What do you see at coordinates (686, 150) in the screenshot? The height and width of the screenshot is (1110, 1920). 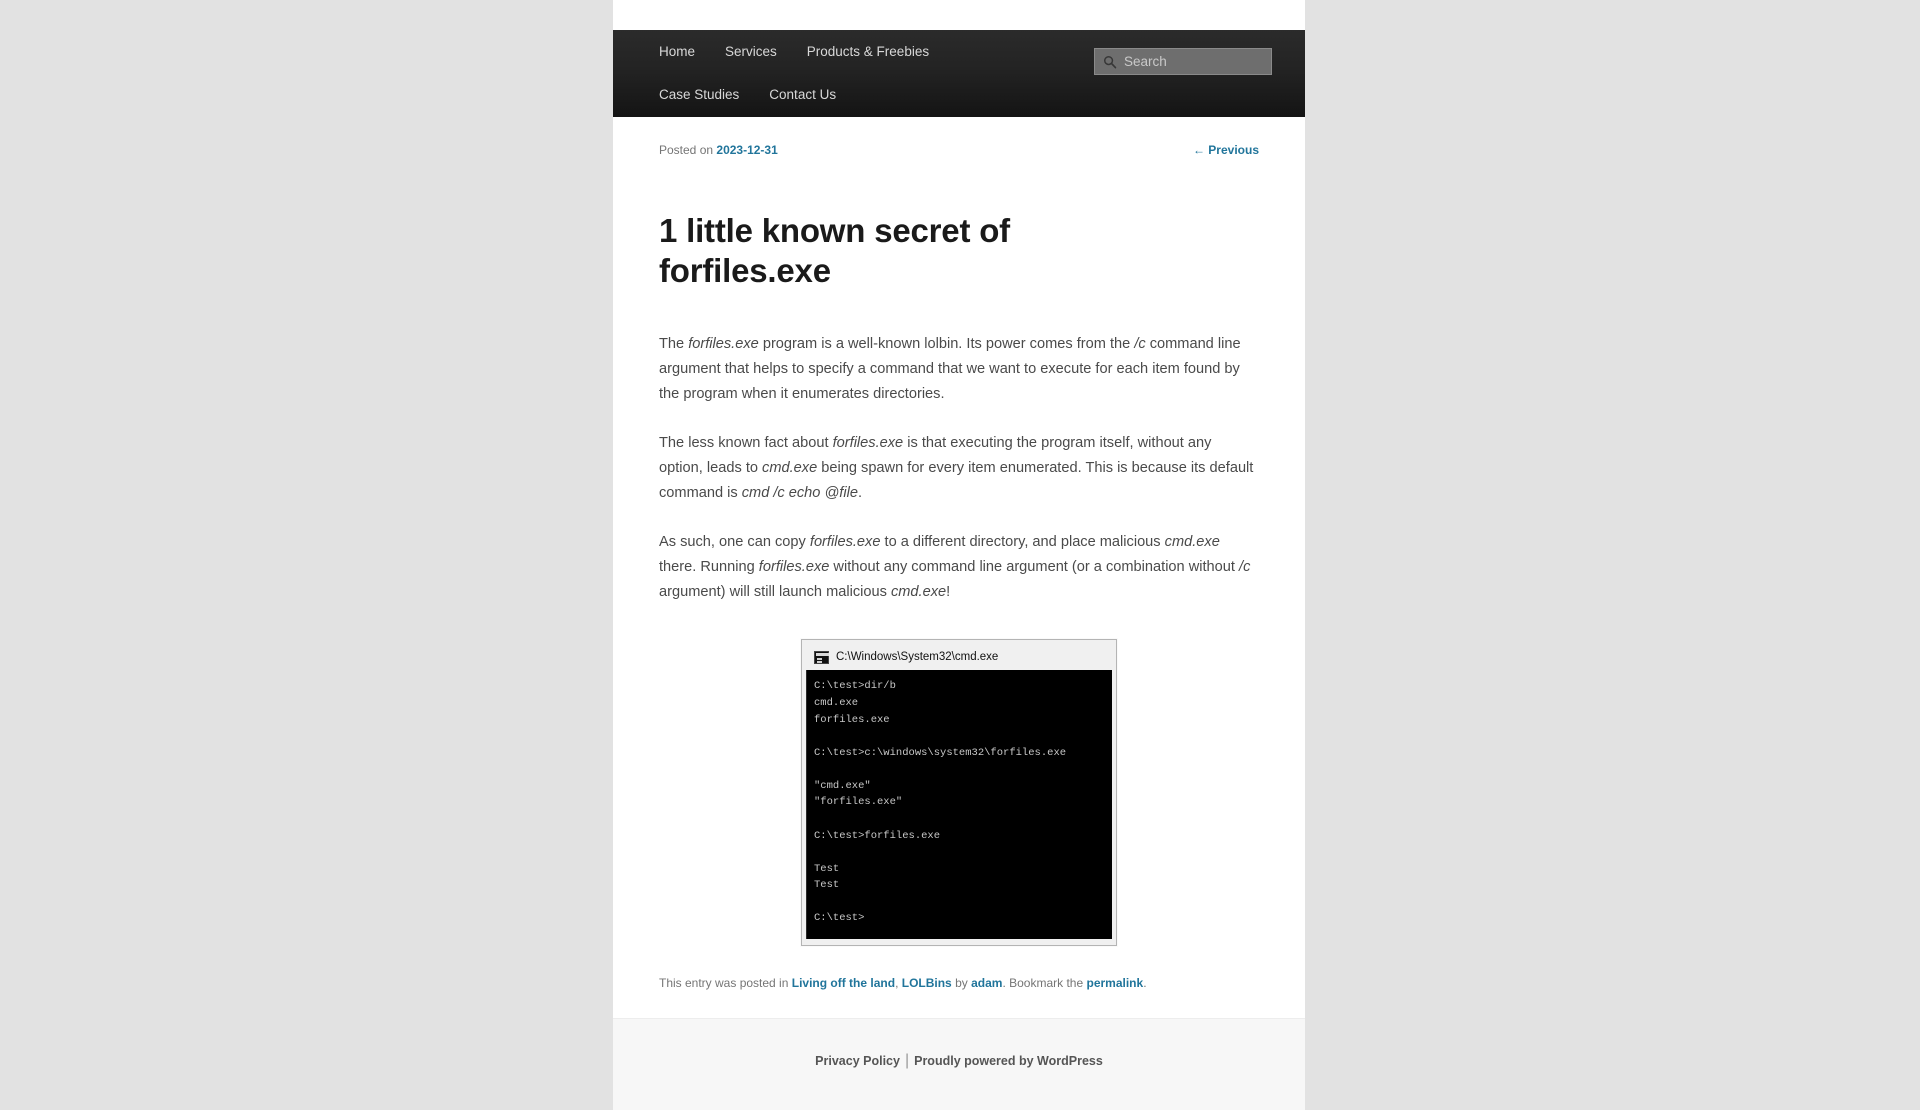 I see `posted-on-label: Posted on` at bounding box center [686, 150].